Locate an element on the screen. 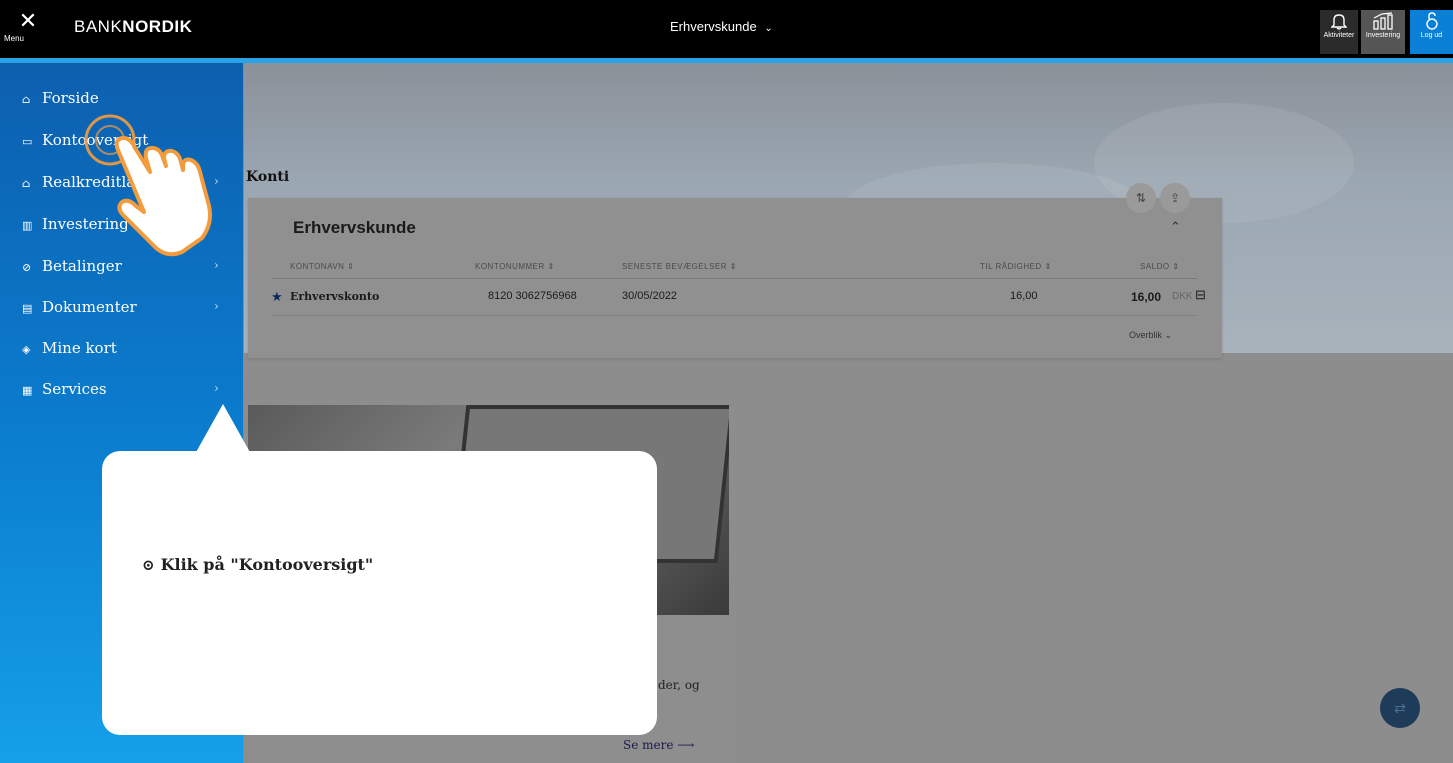 The width and height of the screenshot is (1453, 763). col-header-seneste: SENESTE BEVÆGELSER ⇕ is located at coordinates (679, 266).